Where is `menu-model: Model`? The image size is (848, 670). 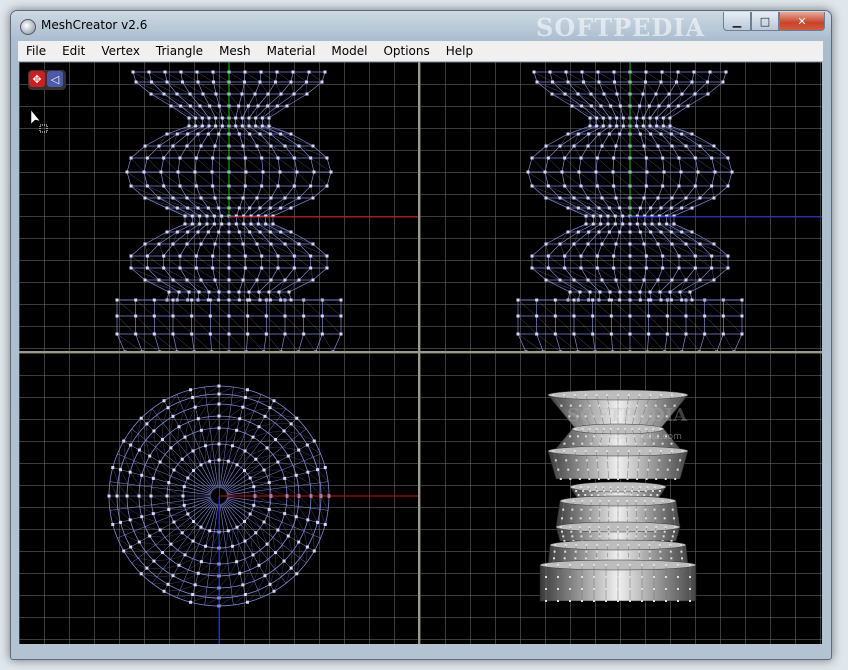 menu-model: Model is located at coordinates (349, 51).